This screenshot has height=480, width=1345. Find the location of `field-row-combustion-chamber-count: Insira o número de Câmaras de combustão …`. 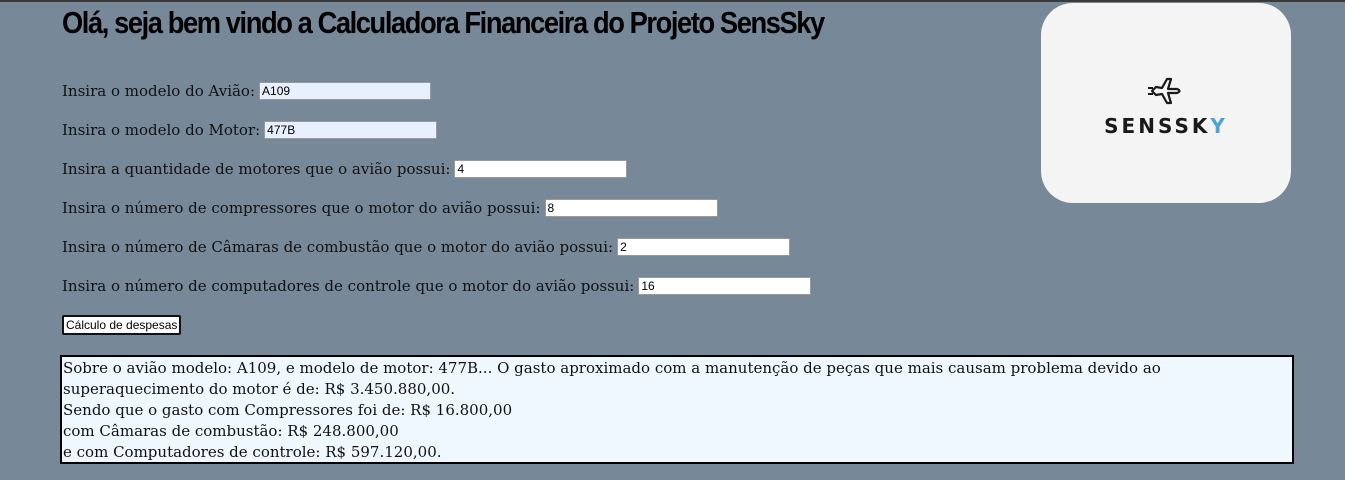

field-row-combustion-chamber-count: Insira o número de Câmaras de combustão … is located at coordinates (426, 247).